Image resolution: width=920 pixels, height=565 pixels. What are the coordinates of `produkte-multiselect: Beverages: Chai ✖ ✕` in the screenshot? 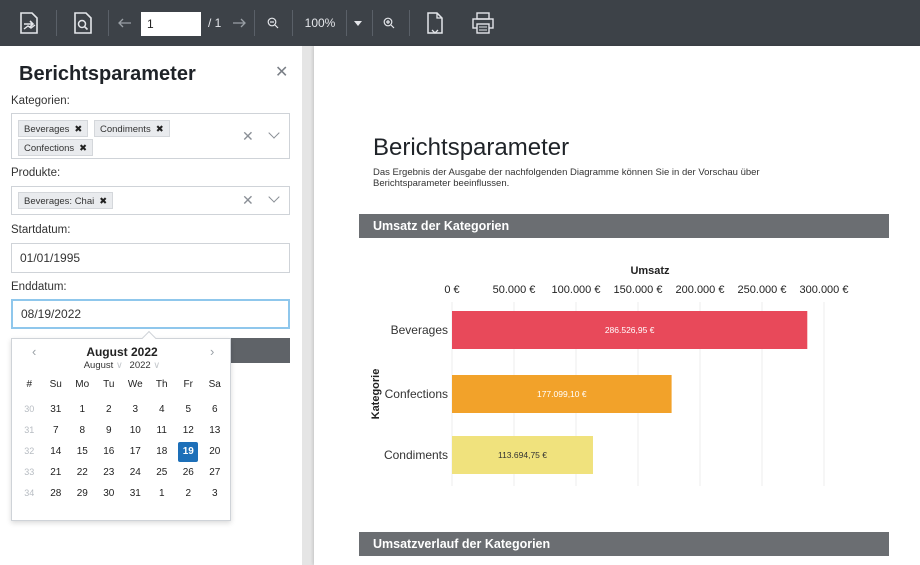 It's located at (150, 200).